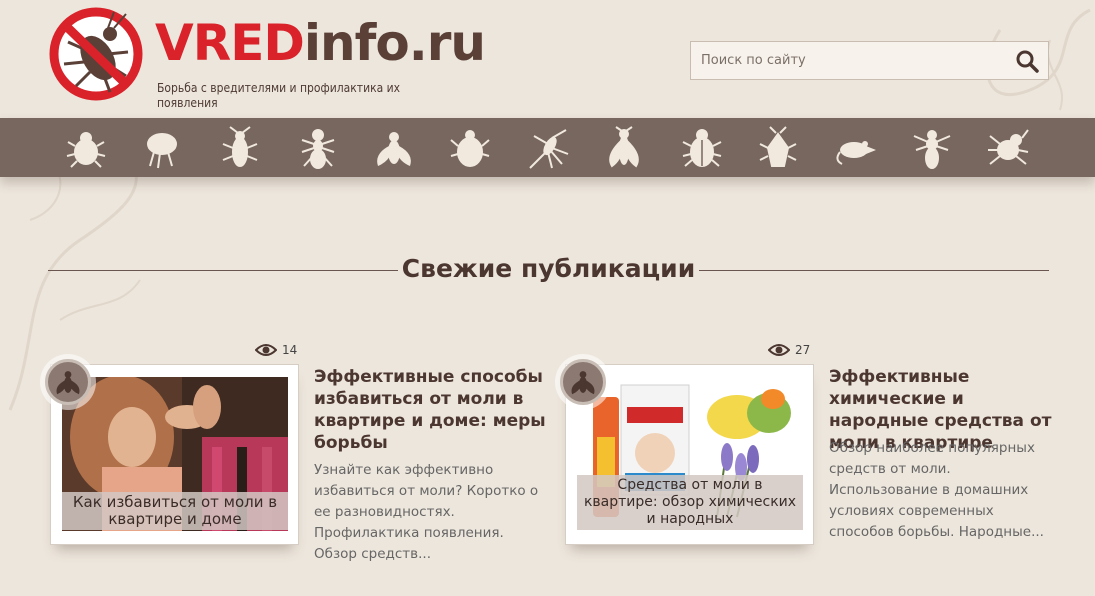  I want to click on rat-icon, so click(856, 148).